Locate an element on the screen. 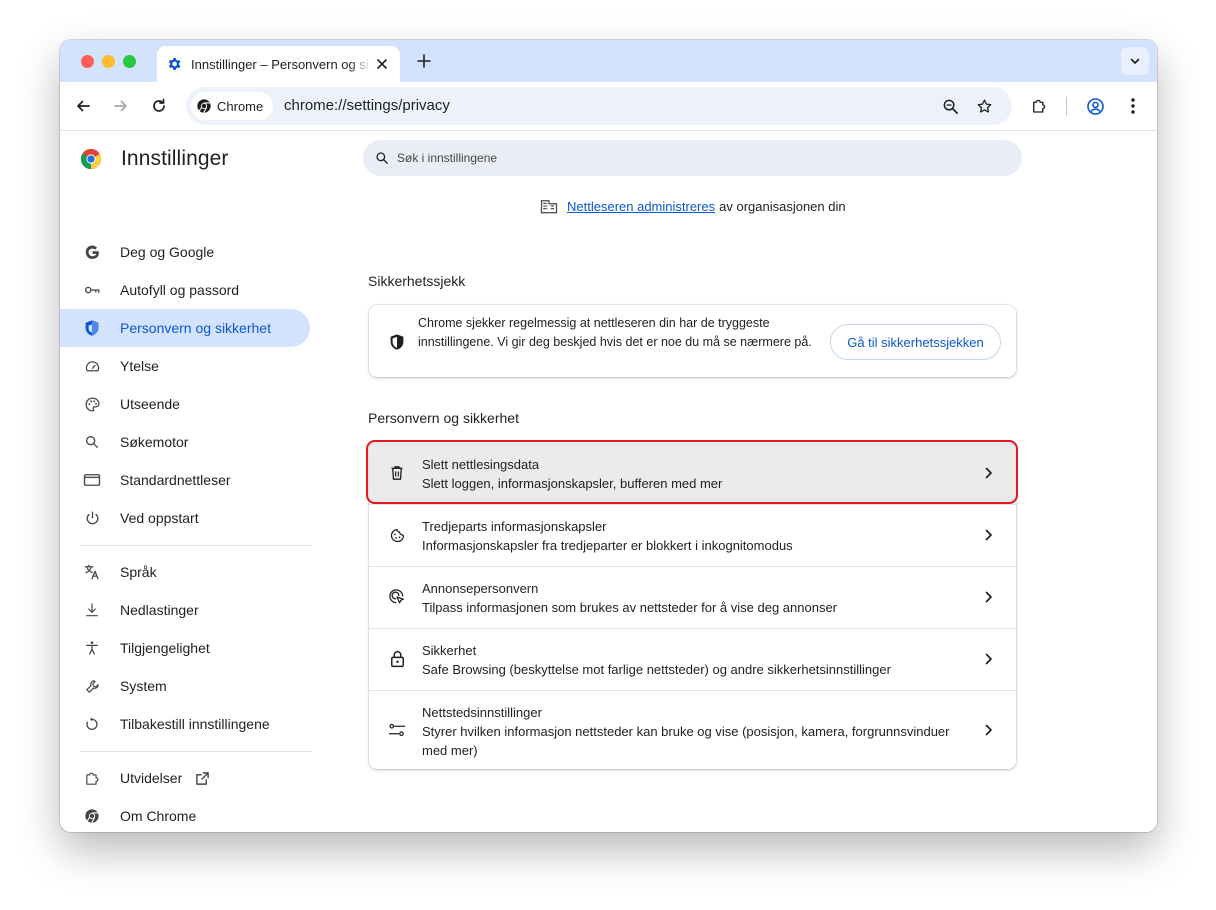  sidebar-item-languages: Språk is located at coordinates (185, 572).